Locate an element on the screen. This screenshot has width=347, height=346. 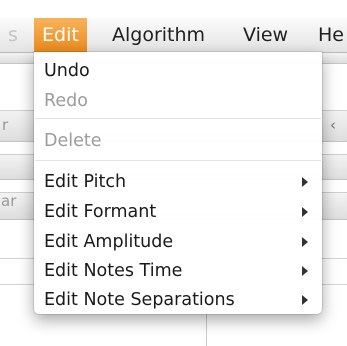
menubar-item-edit: Edit is located at coordinates (60, 35).